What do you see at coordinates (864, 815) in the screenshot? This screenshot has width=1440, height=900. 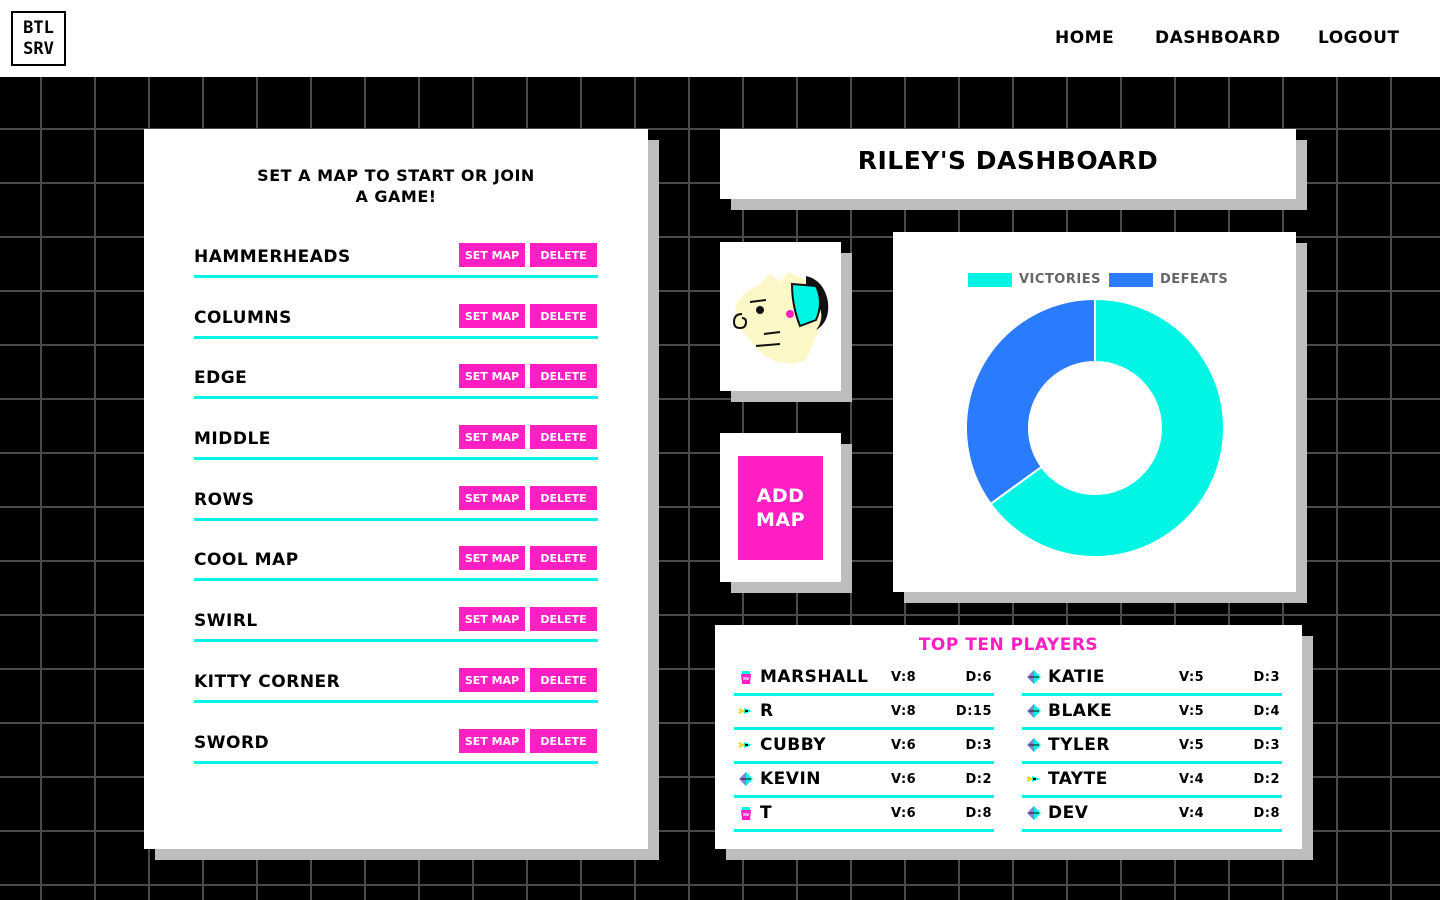 I see `player-row: T V:6 D:8` at bounding box center [864, 815].